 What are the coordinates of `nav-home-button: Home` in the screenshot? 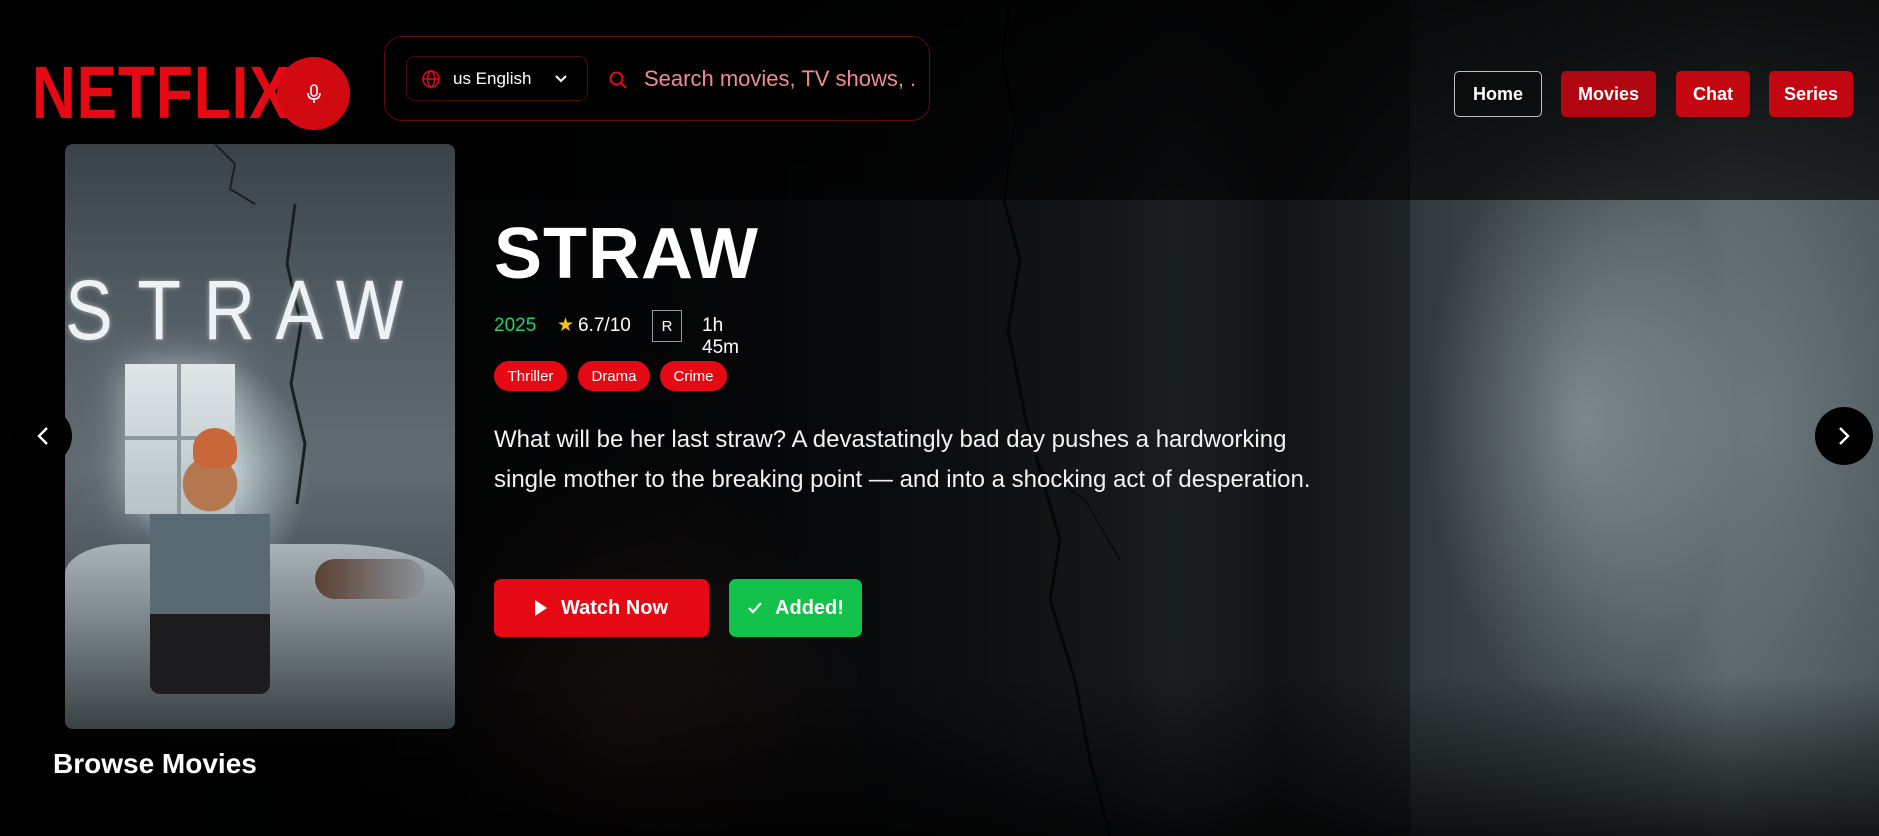 It's located at (1498, 94).